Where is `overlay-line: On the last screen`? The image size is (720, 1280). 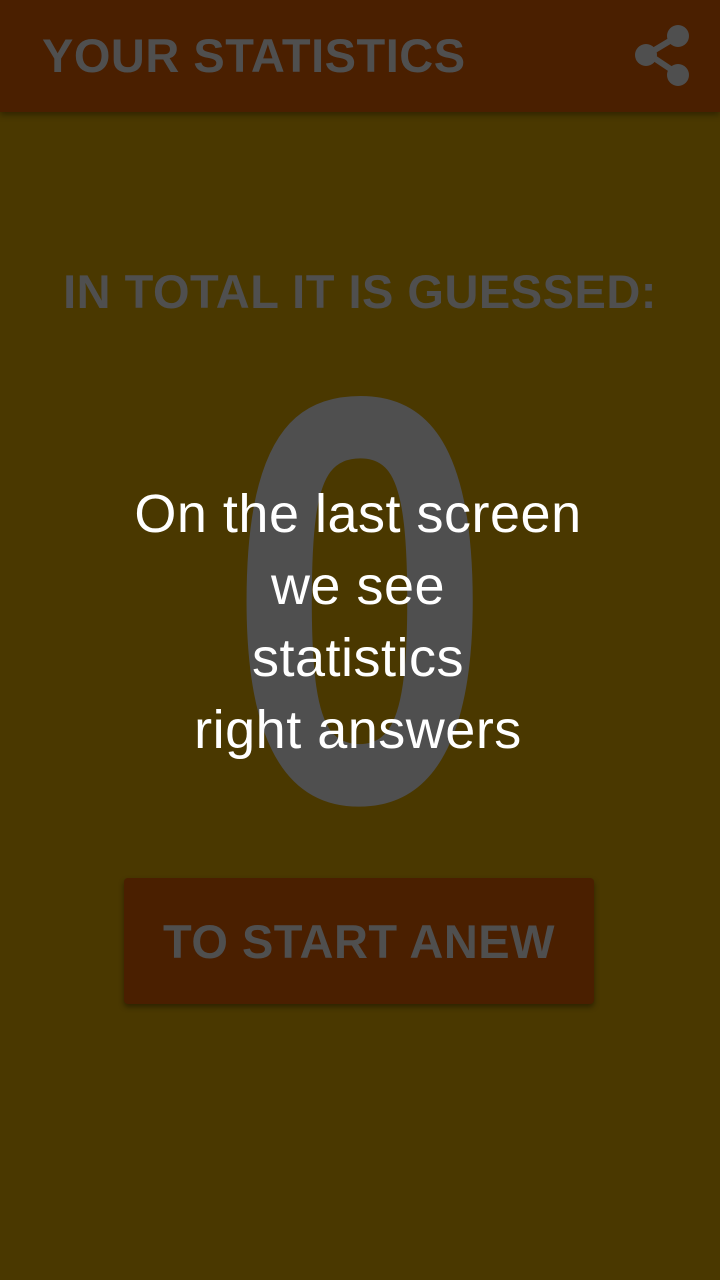 overlay-line: On the last screen is located at coordinates (358, 514).